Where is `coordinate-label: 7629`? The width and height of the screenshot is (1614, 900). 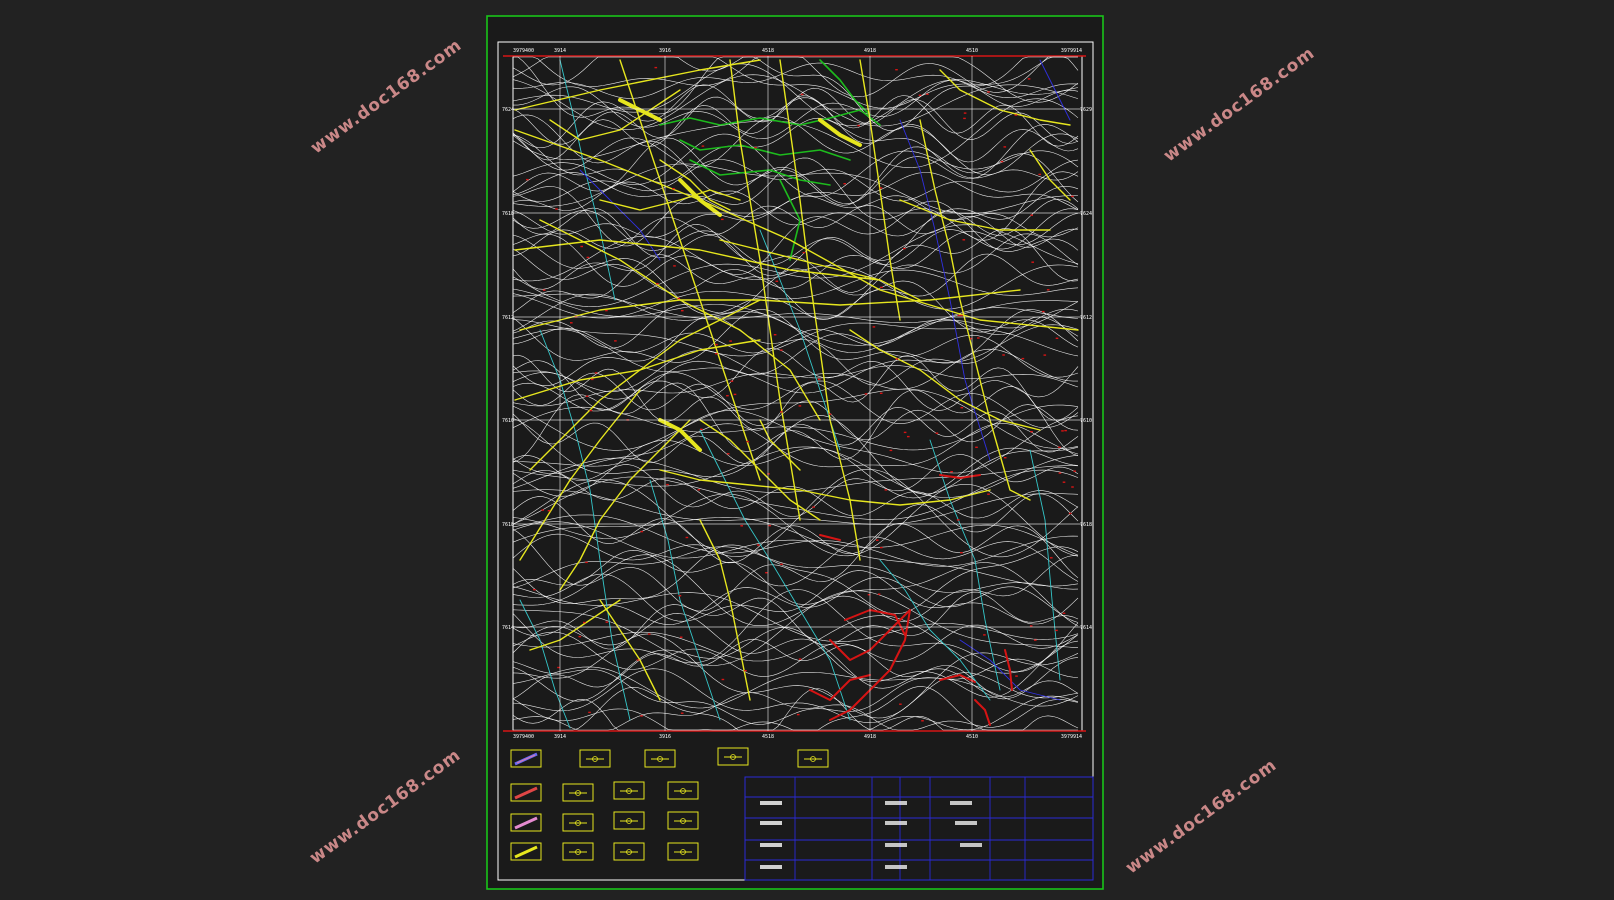 coordinate-label: 7629 is located at coordinates (1086, 110).